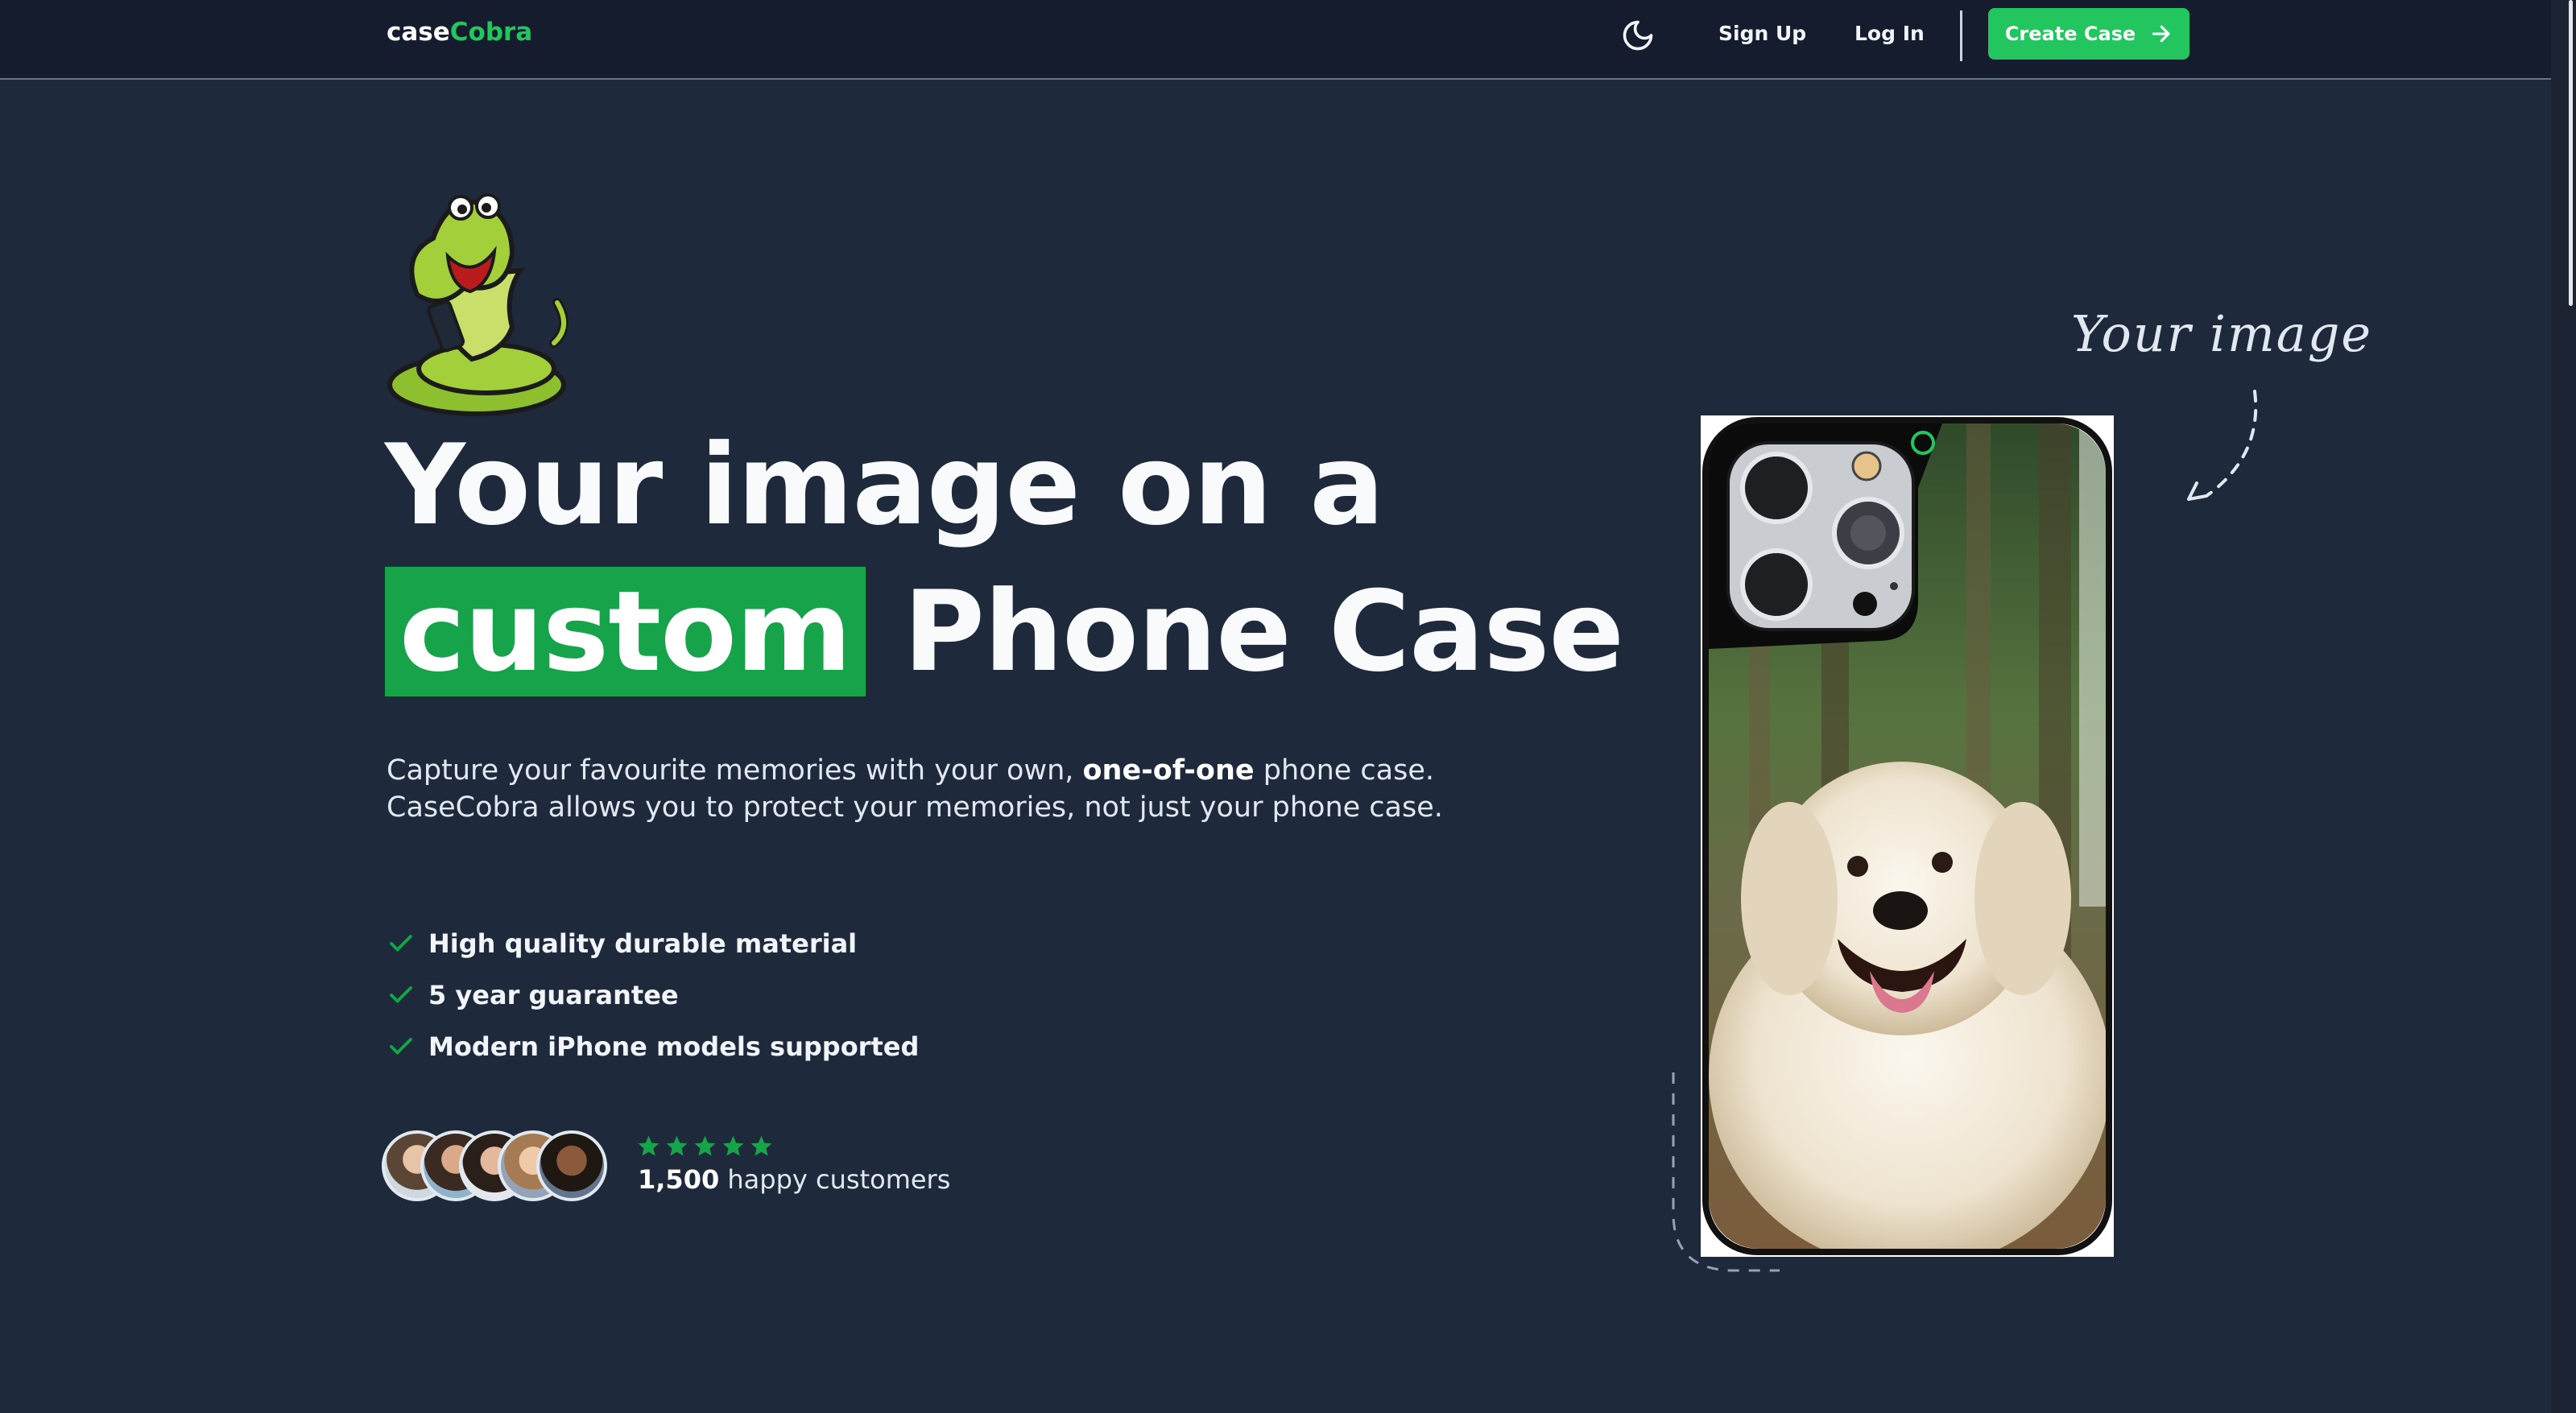 The height and width of the screenshot is (1413, 2576). What do you see at coordinates (679, 1179) in the screenshot?
I see `customer-count: 1,500` at bounding box center [679, 1179].